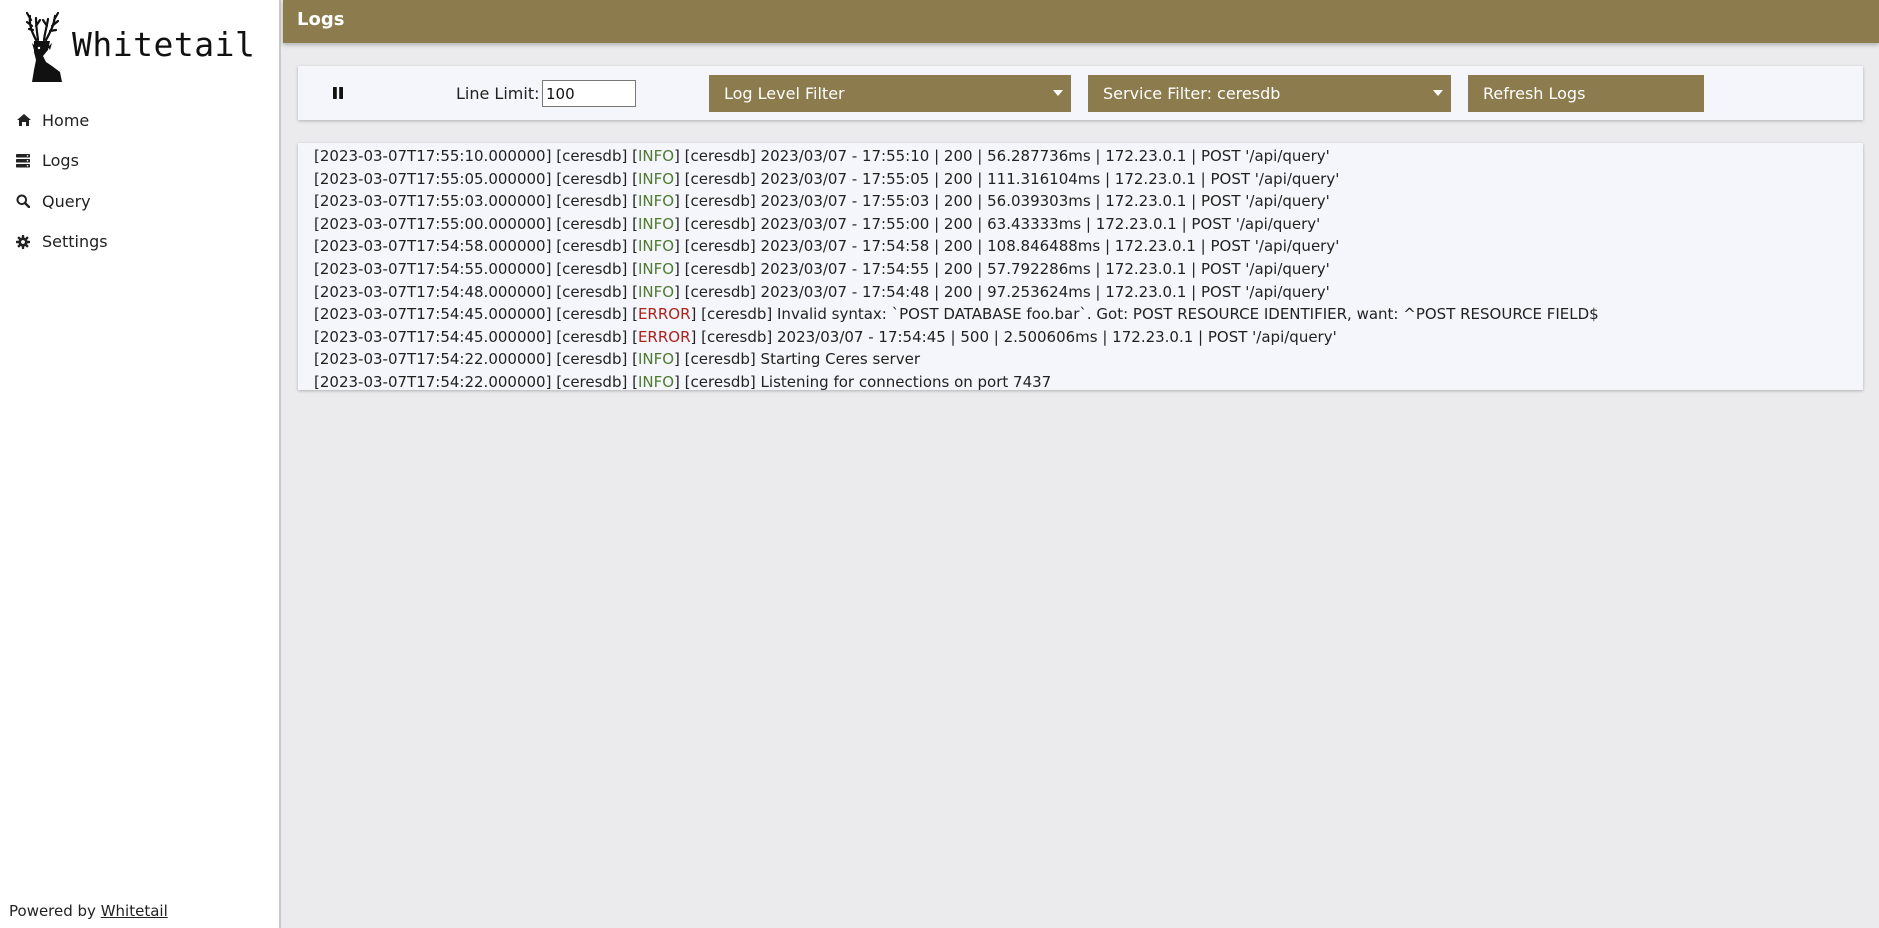 This screenshot has height=928, width=1879. I want to click on pause-button, so click(338, 93).